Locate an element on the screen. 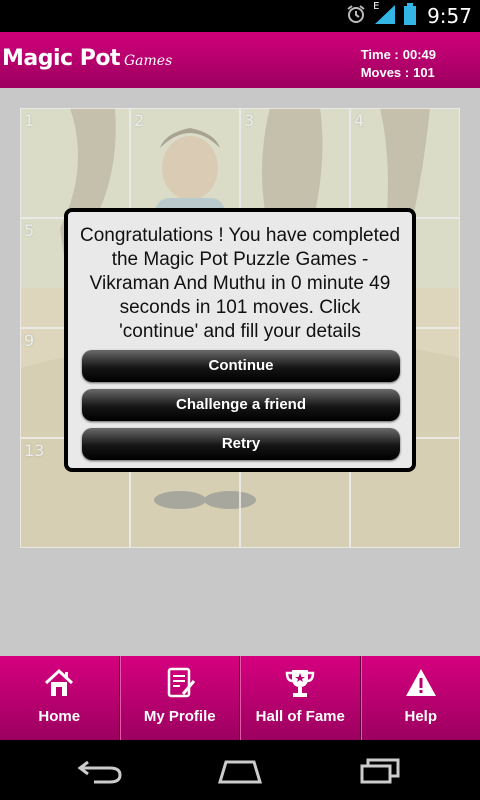 The image size is (480, 800). challenge-friend-button: Challenge a friend is located at coordinates (241, 405).